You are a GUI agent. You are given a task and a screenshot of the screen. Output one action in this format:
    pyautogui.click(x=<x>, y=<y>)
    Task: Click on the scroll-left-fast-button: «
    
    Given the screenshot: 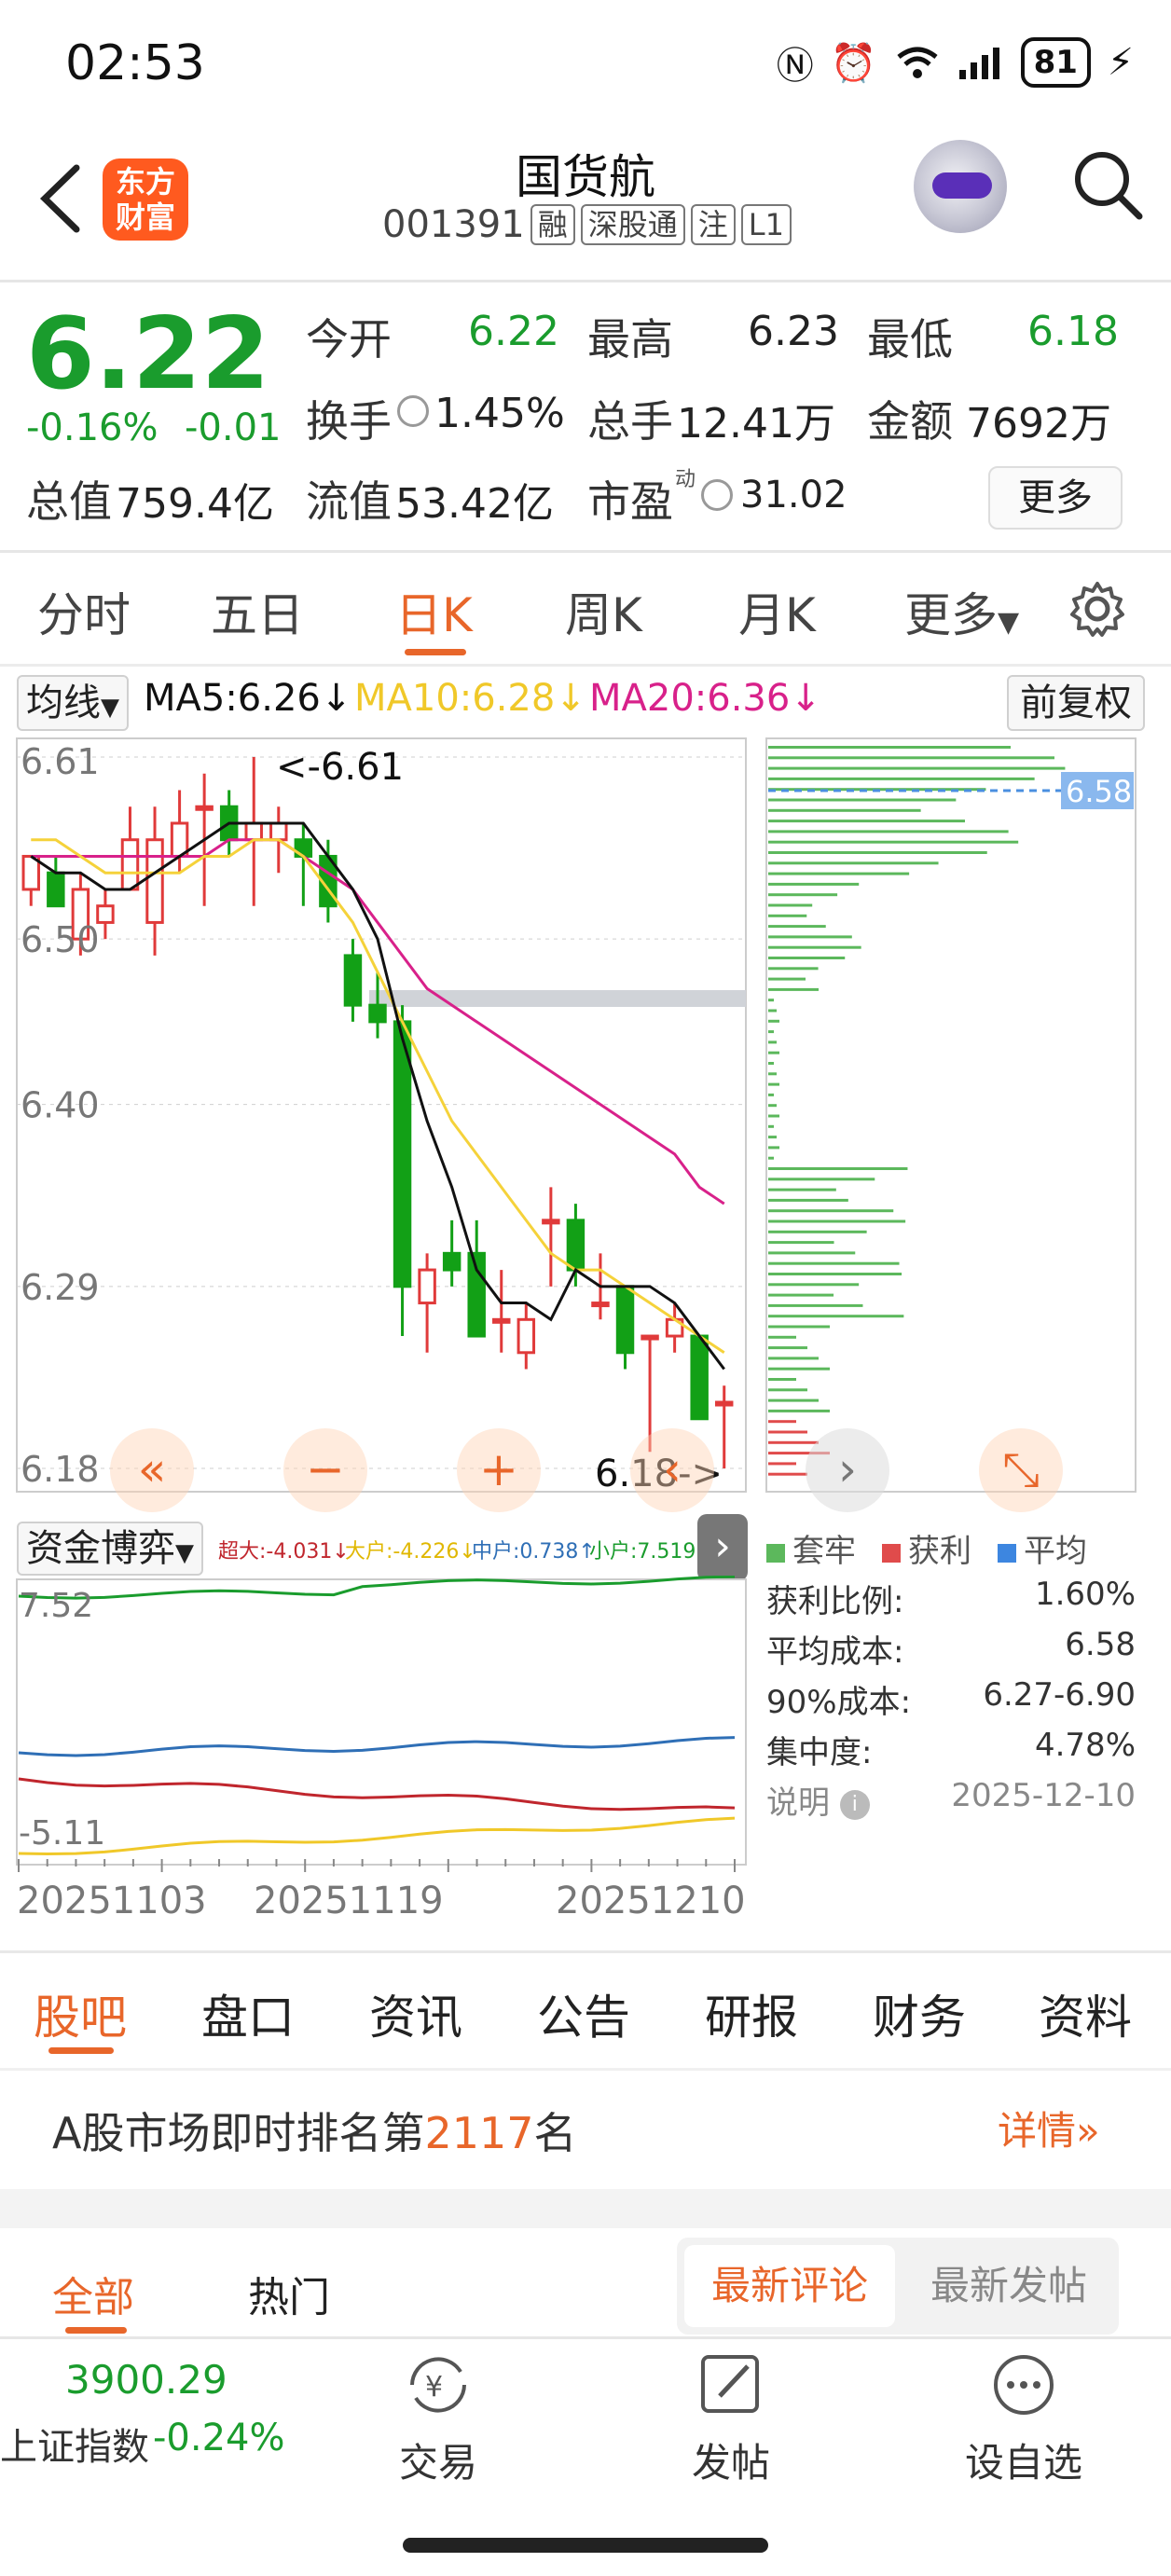 What is the action you would take?
    pyautogui.click(x=152, y=1470)
    